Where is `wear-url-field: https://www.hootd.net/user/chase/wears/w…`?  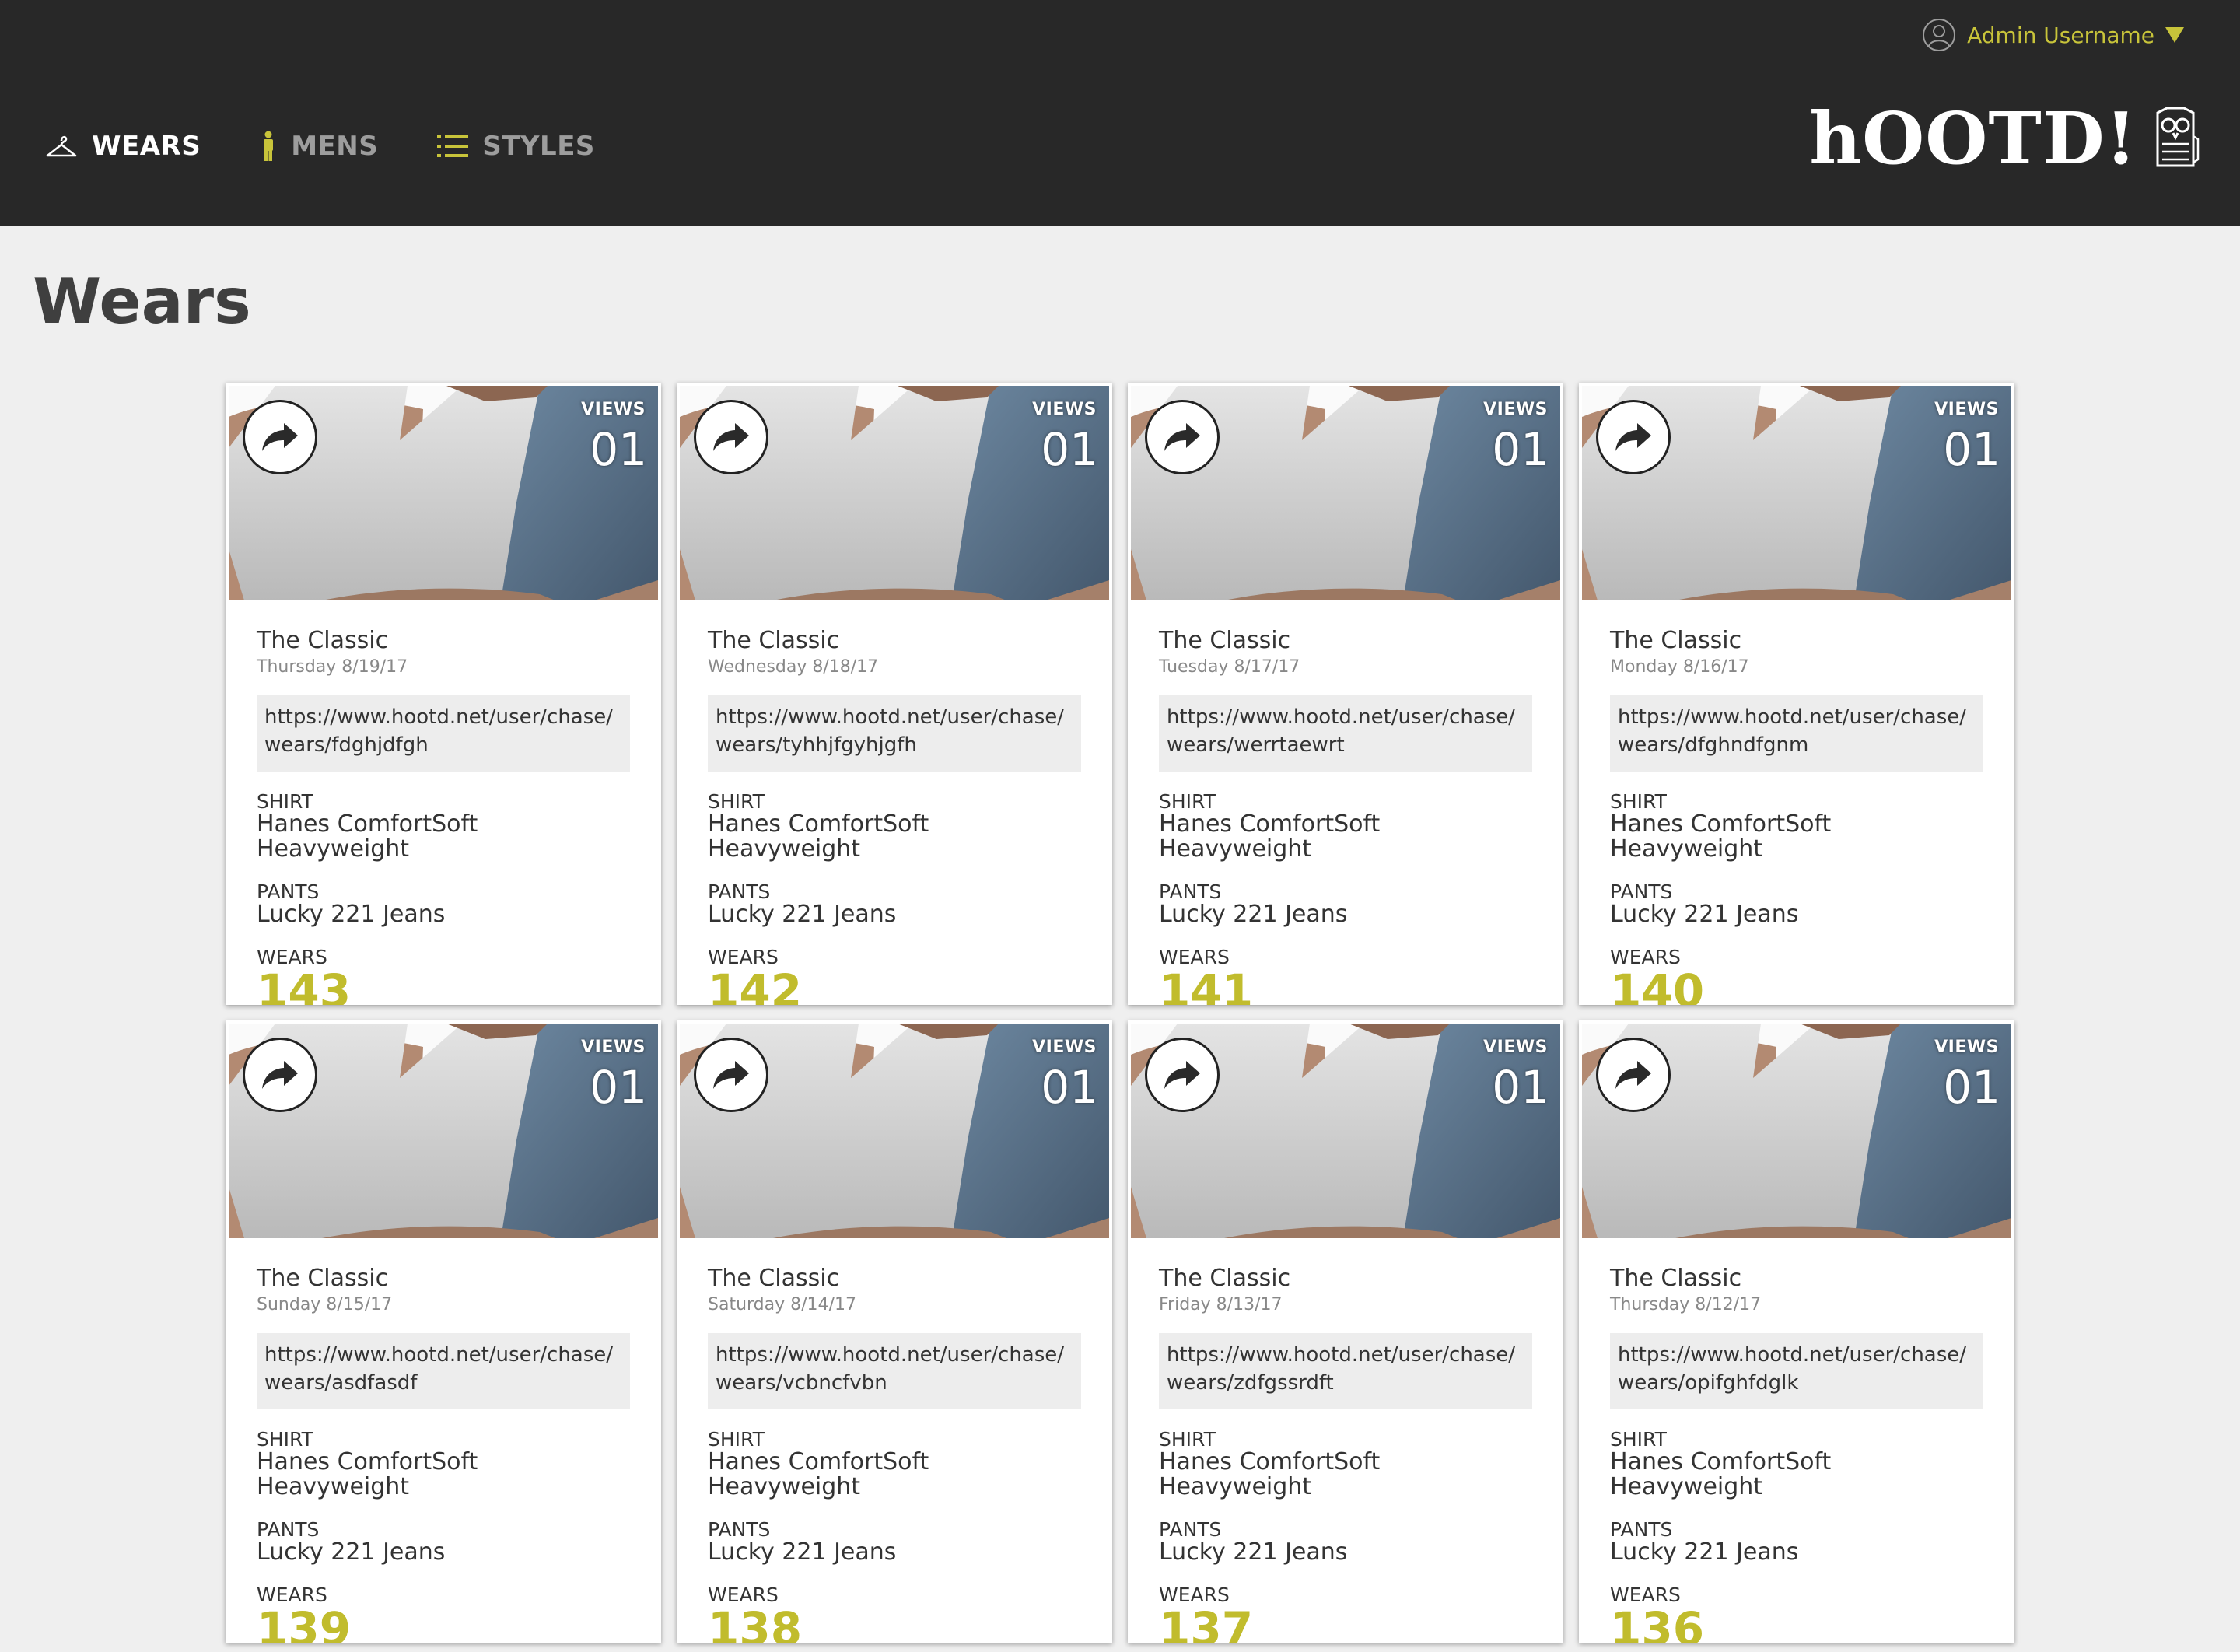
wear-url-field: https://www.hootd.net/user/chase/wears/w… is located at coordinates (1346, 734).